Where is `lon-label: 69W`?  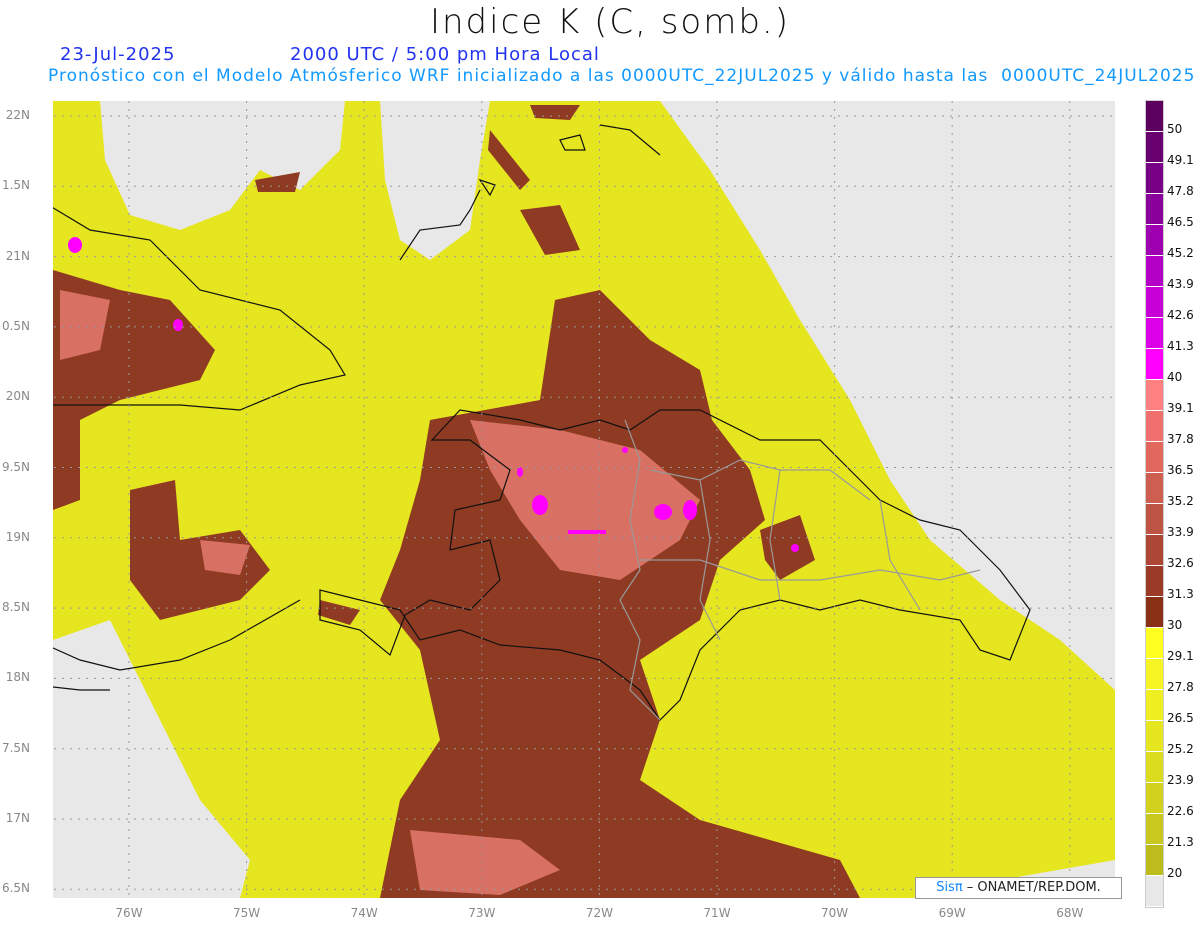
lon-label: 69W is located at coordinates (952, 913).